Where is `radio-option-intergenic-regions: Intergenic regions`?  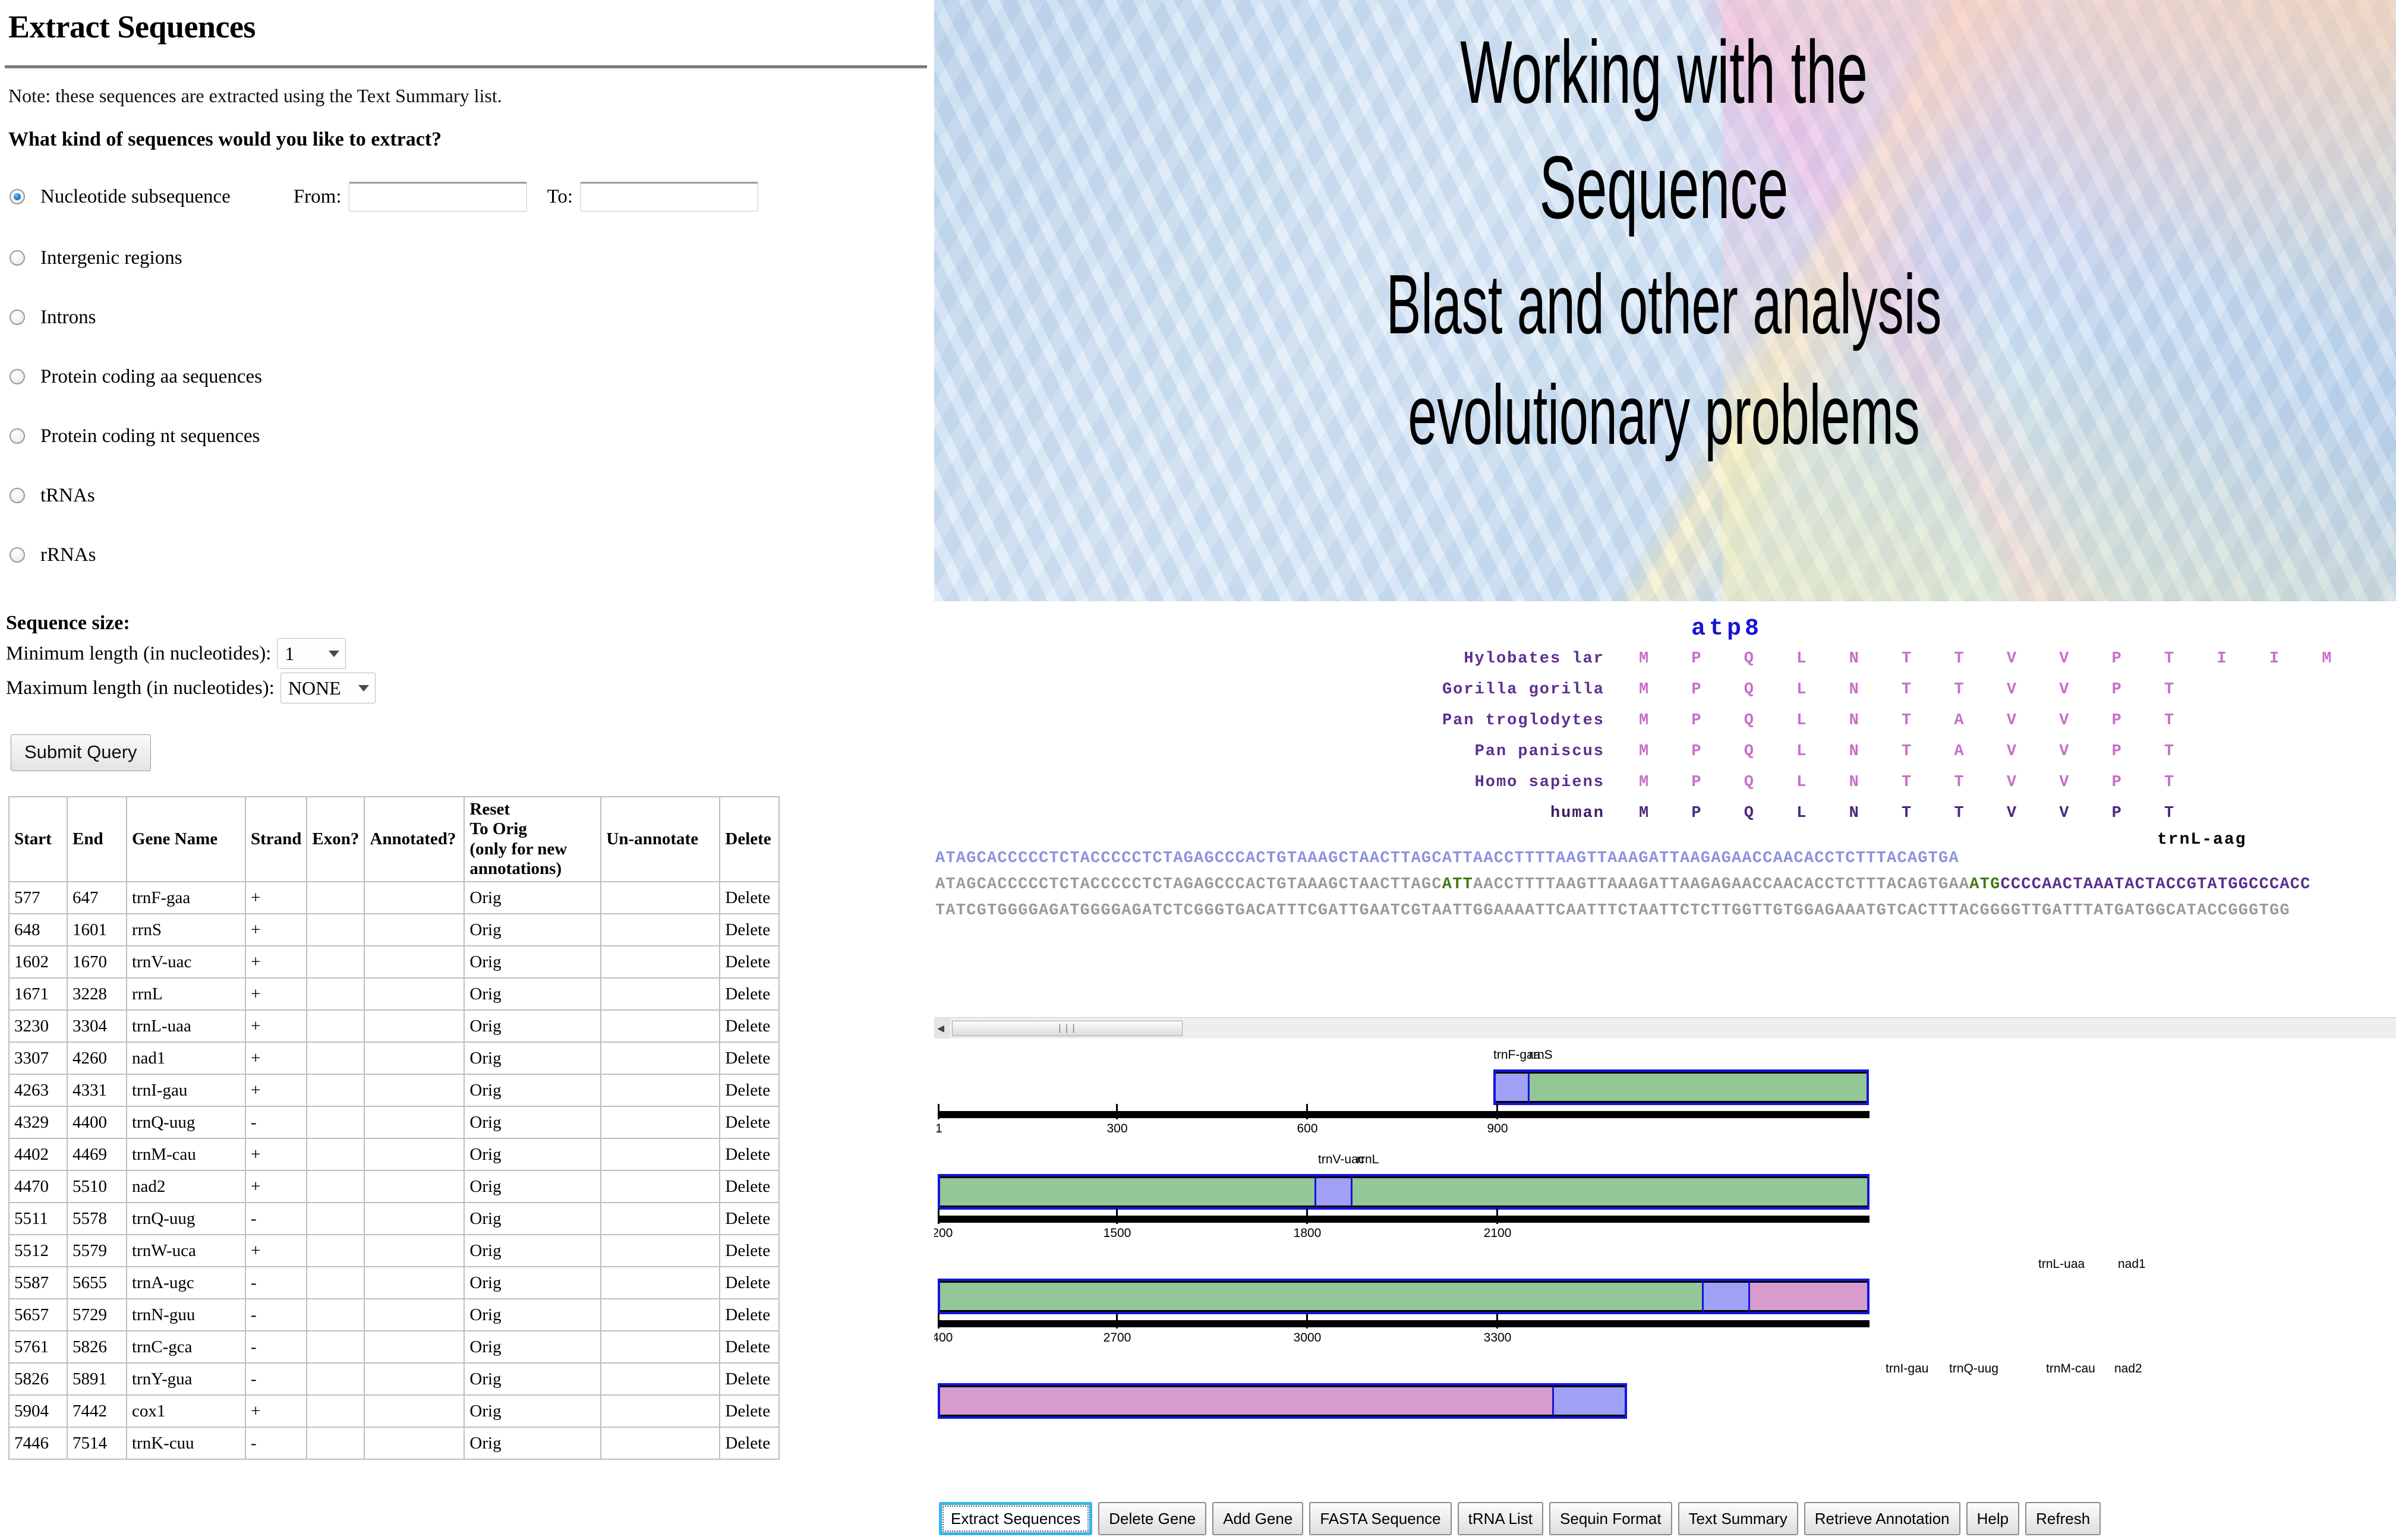
radio-option-intergenic-regions: Intergenic regions is located at coordinates (467, 258).